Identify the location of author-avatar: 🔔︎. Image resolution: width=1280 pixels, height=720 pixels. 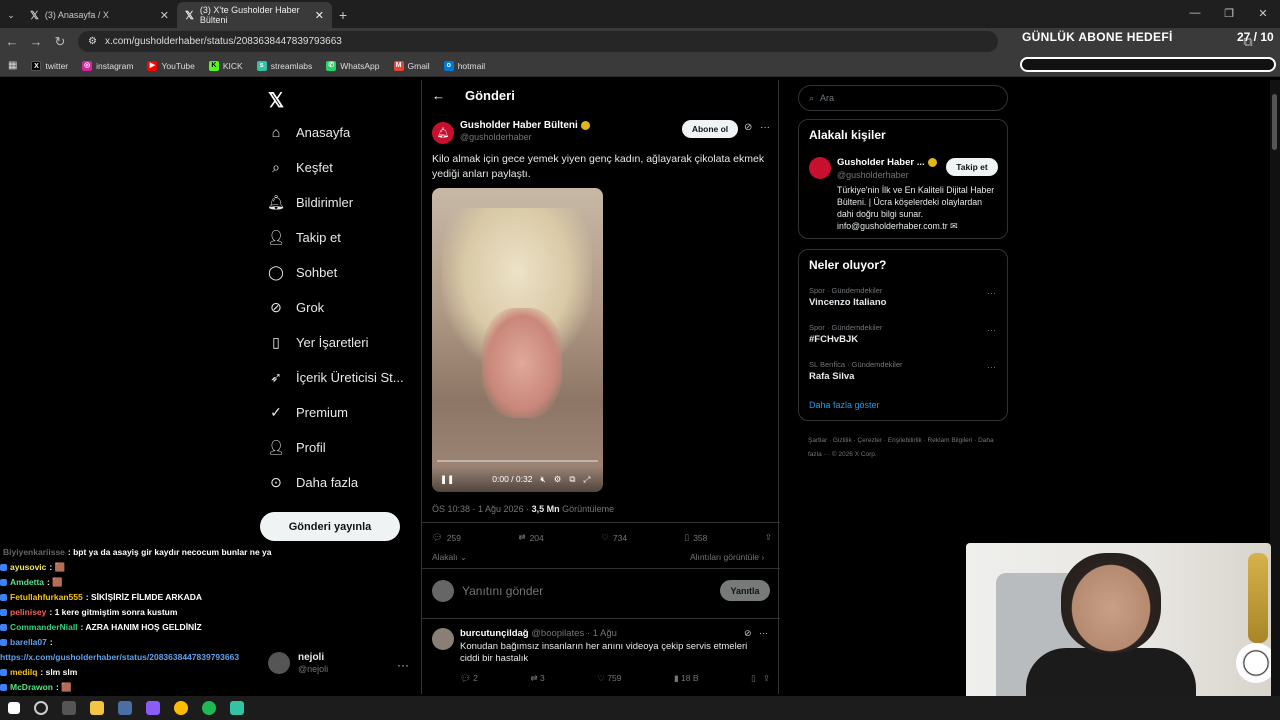
(443, 133).